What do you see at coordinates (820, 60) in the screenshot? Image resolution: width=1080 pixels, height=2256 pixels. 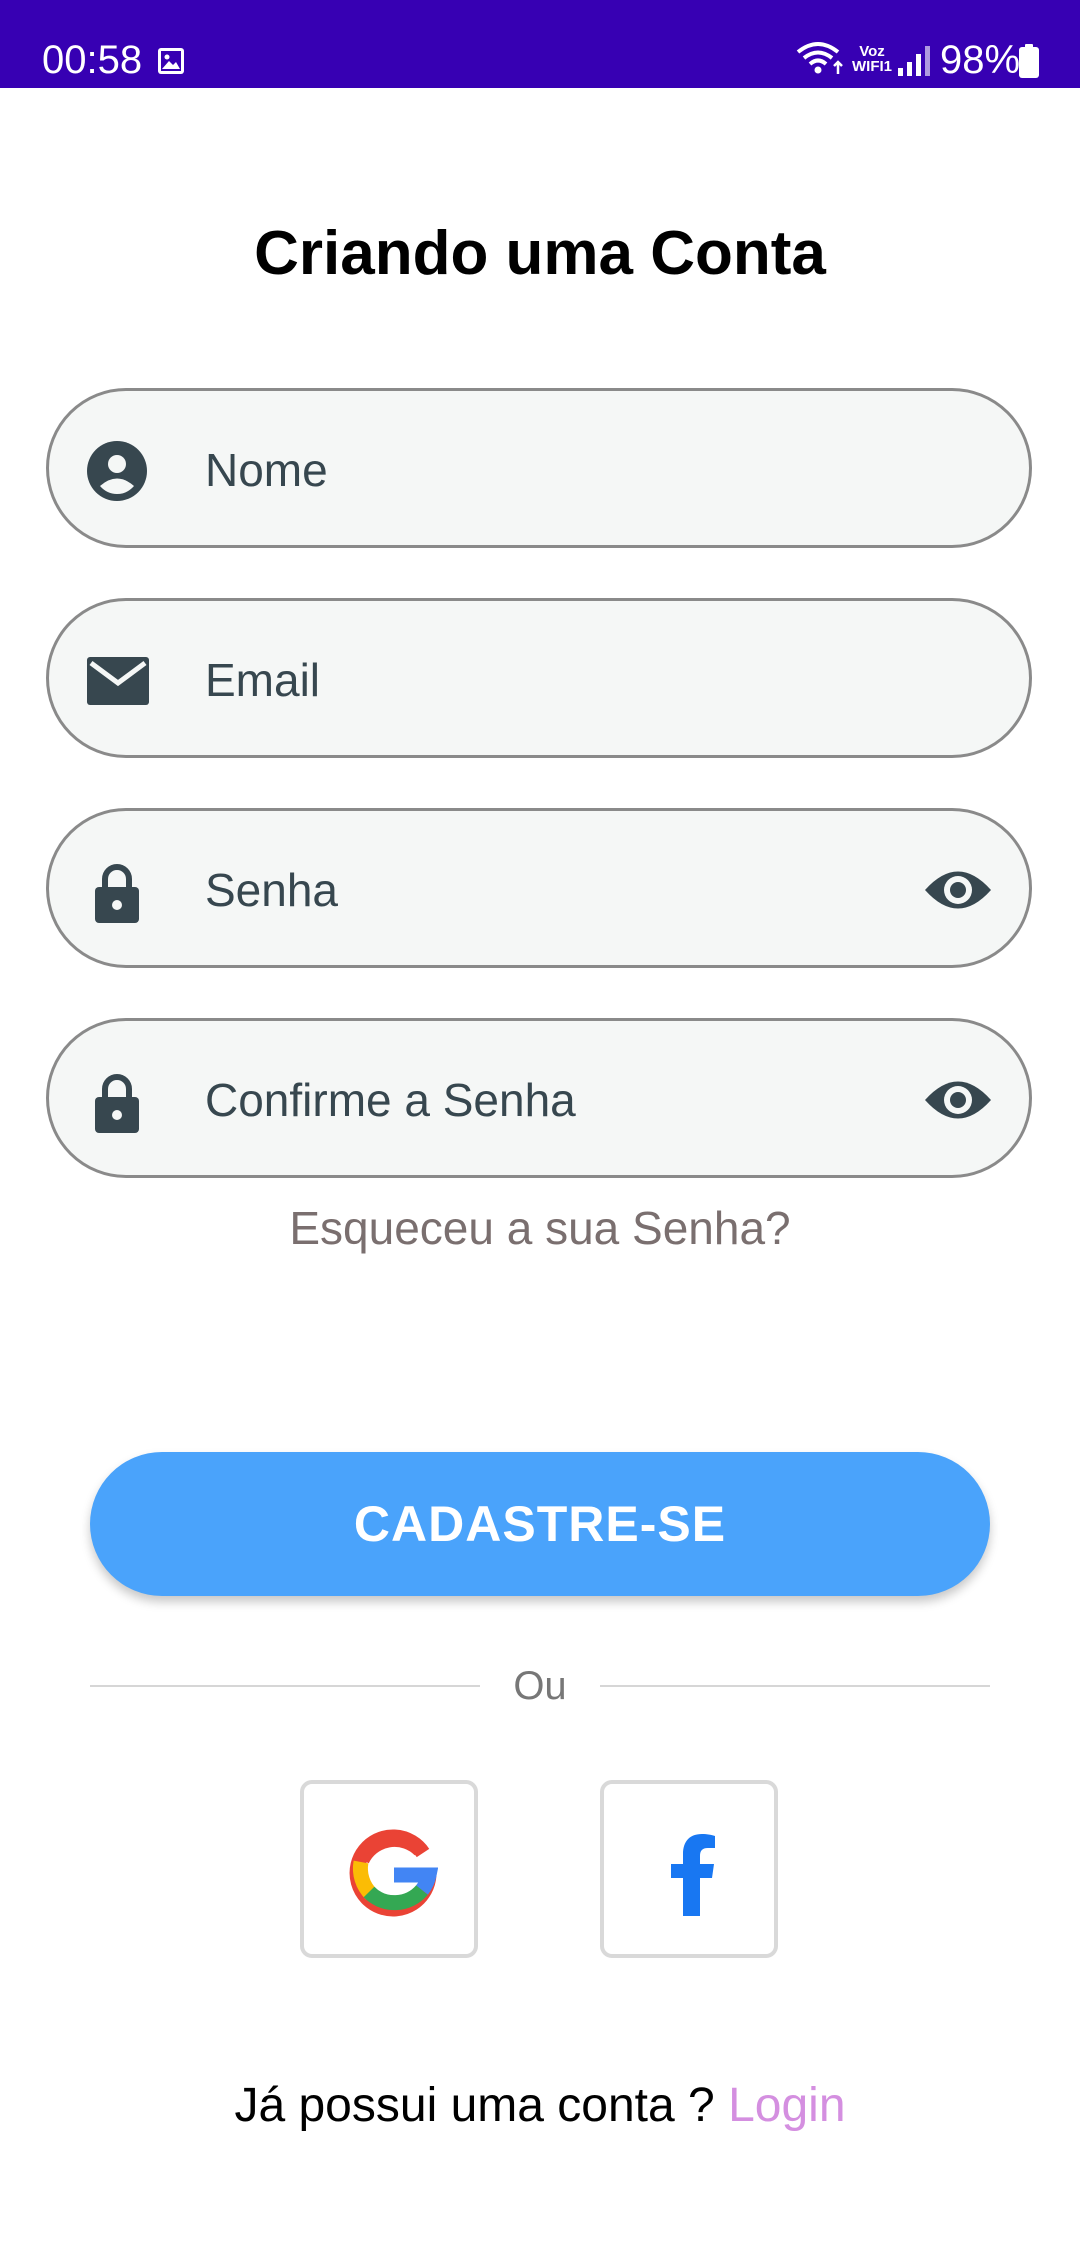 I see `wifi-icon` at bounding box center [820, 60].